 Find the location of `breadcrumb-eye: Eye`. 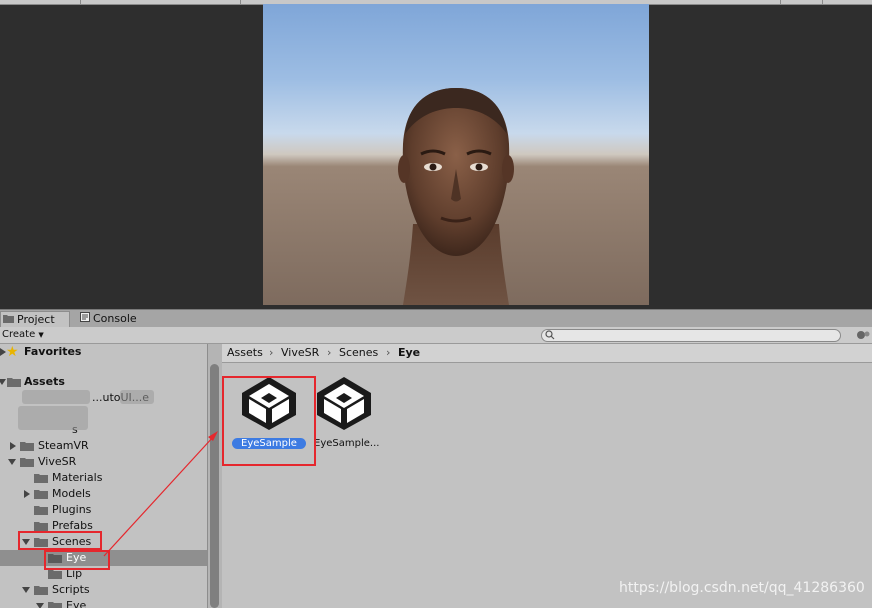

breadcrumb-eye: Eye is located at coordinates (409, 353).